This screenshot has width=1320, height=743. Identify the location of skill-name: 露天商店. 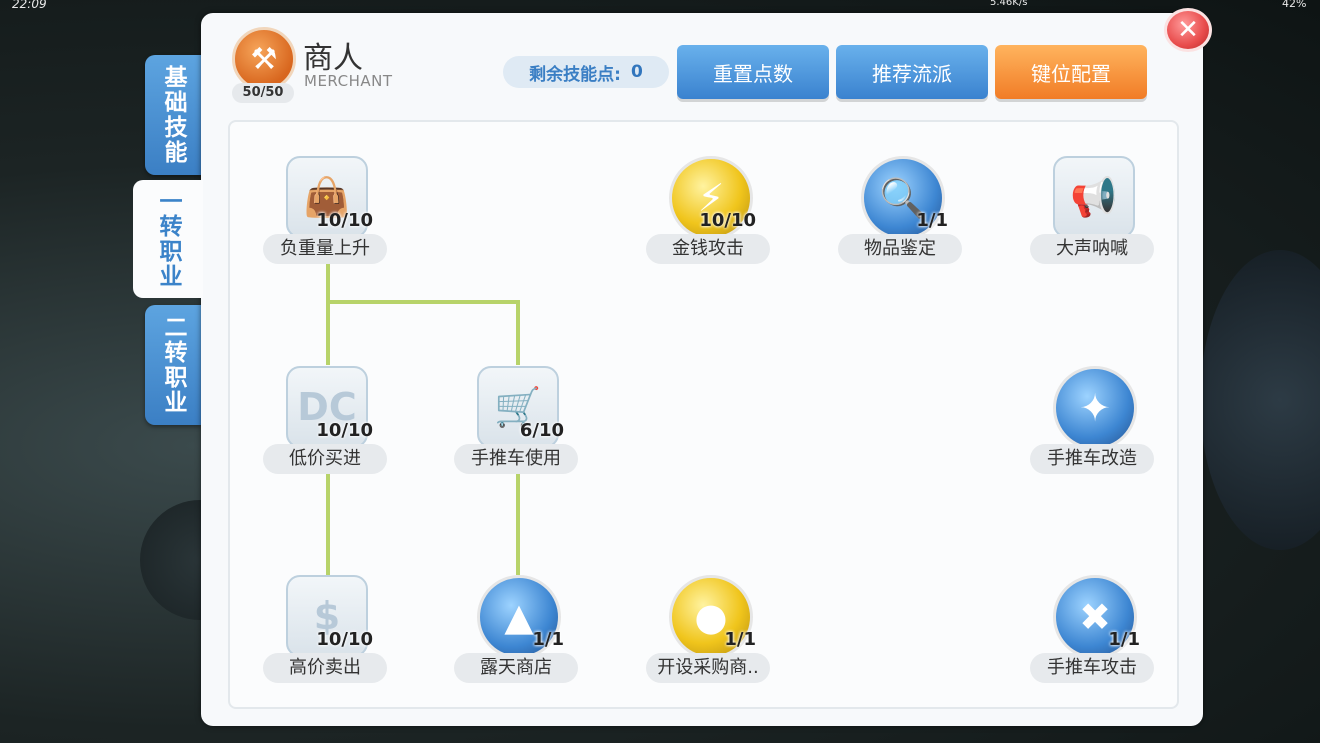
(516, 668).